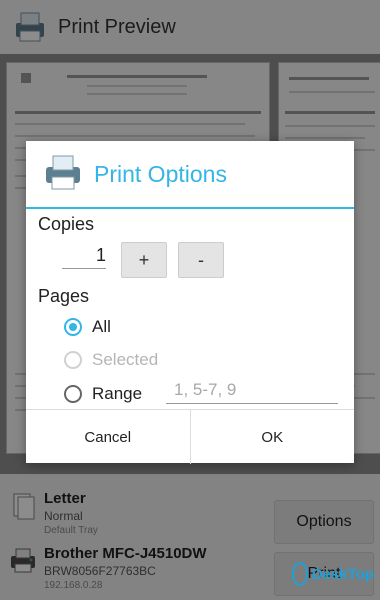 Image resolution: width=380 pixels, height=600 pixels. I want to click on copies-label: Copies, so click(66, 224).